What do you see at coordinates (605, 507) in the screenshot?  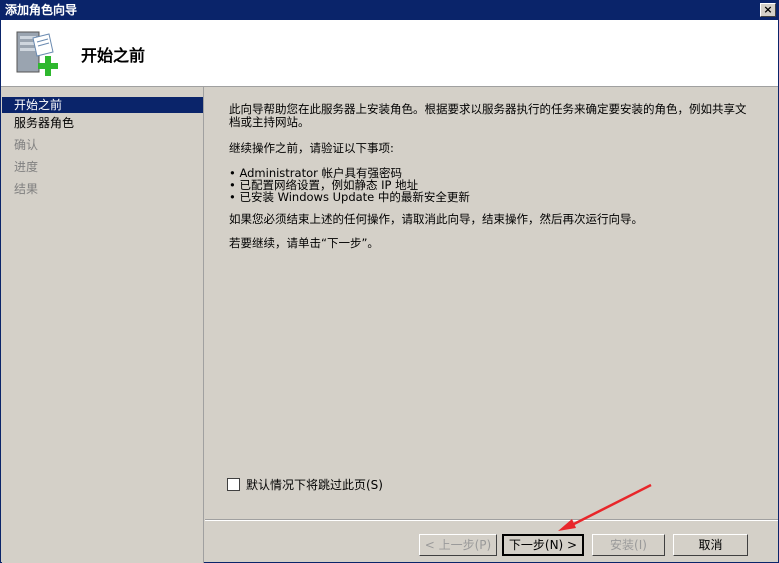 I see `annotation-arrow` at bounding box center [605, 507].